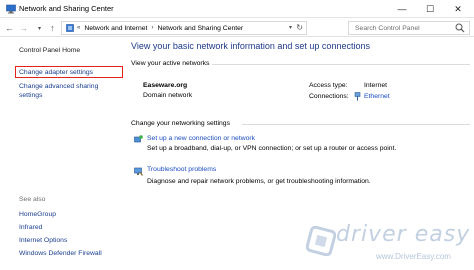 This screenshot has width=474, height=270. Describe the element at coordinates (200, 28) in the screenshot. I see `breadcrumb-network-sharing-center: Network and Sharing Center` at that location.